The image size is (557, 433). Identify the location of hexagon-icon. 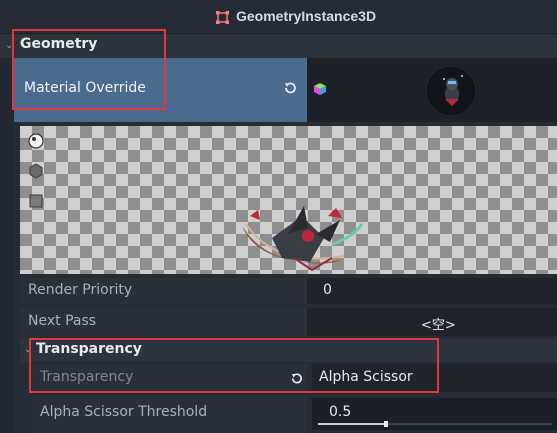
(36, 171).